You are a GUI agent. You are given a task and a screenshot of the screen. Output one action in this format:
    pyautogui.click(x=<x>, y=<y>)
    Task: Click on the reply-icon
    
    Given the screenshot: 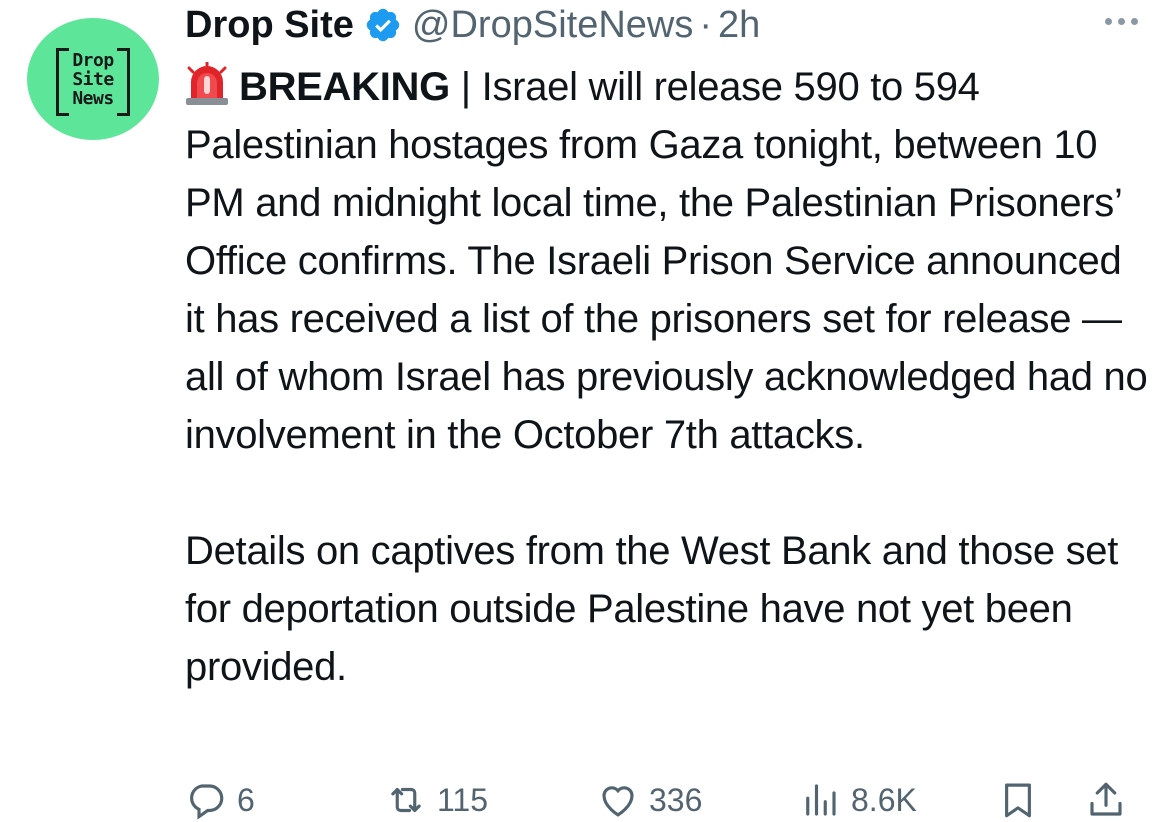 What is the action you would take?
    pyautogui.click(x=207, y=802)
    